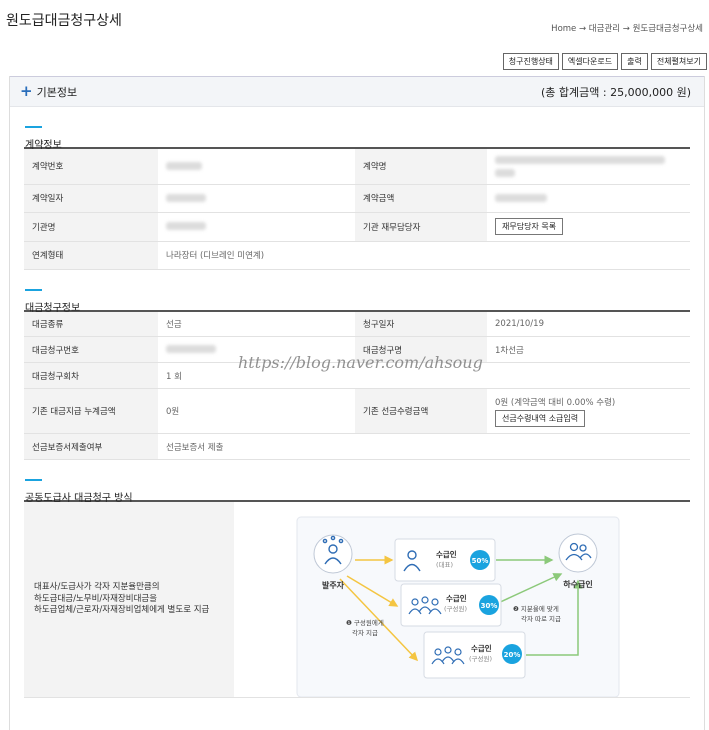 The height and width of the screenshot is (730, 709). What do you see at coordinates (333, 554) in the screenshot?
I see `orderer-node` at bounding box center [333, 554].